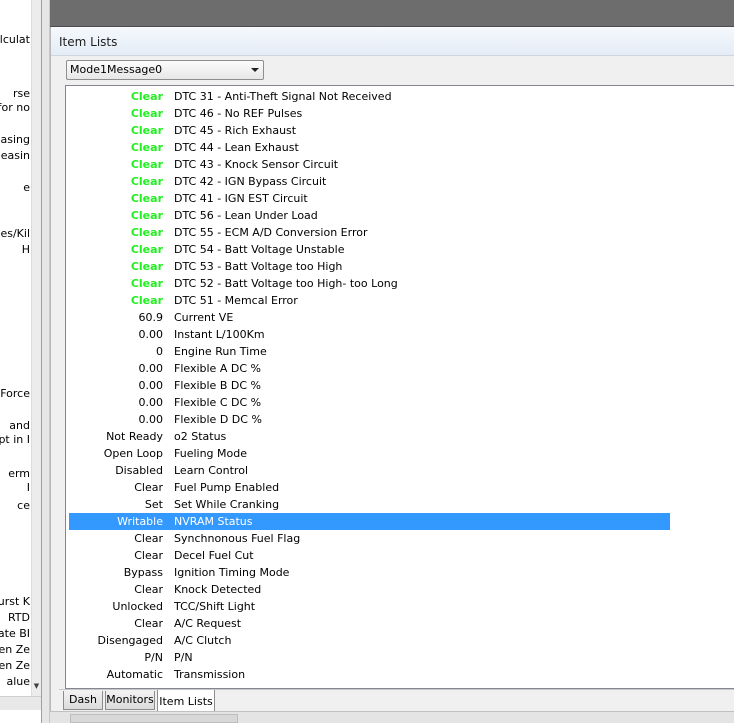  What do you see at coordinates (15, 393) in the screenshot?
I see `left-panel-line-text: Force` at bounding box center [15, 393].